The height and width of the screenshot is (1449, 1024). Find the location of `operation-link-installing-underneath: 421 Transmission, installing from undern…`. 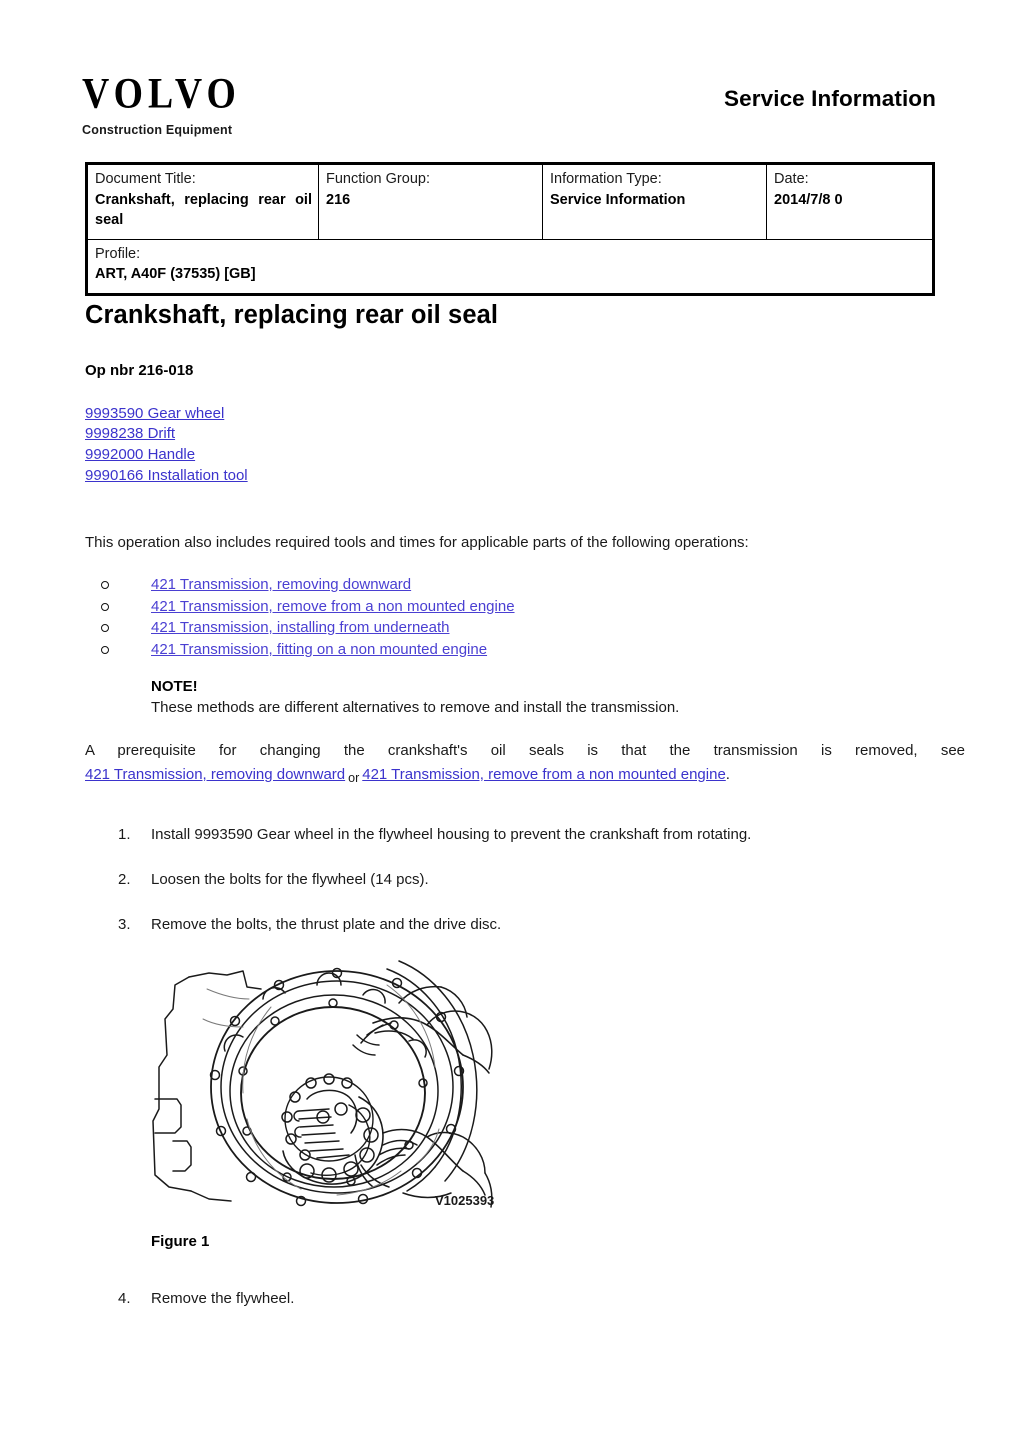

operation-link-installing-underneath: 421 Transmission, installing from undern… is located at coordinates (300, 627).